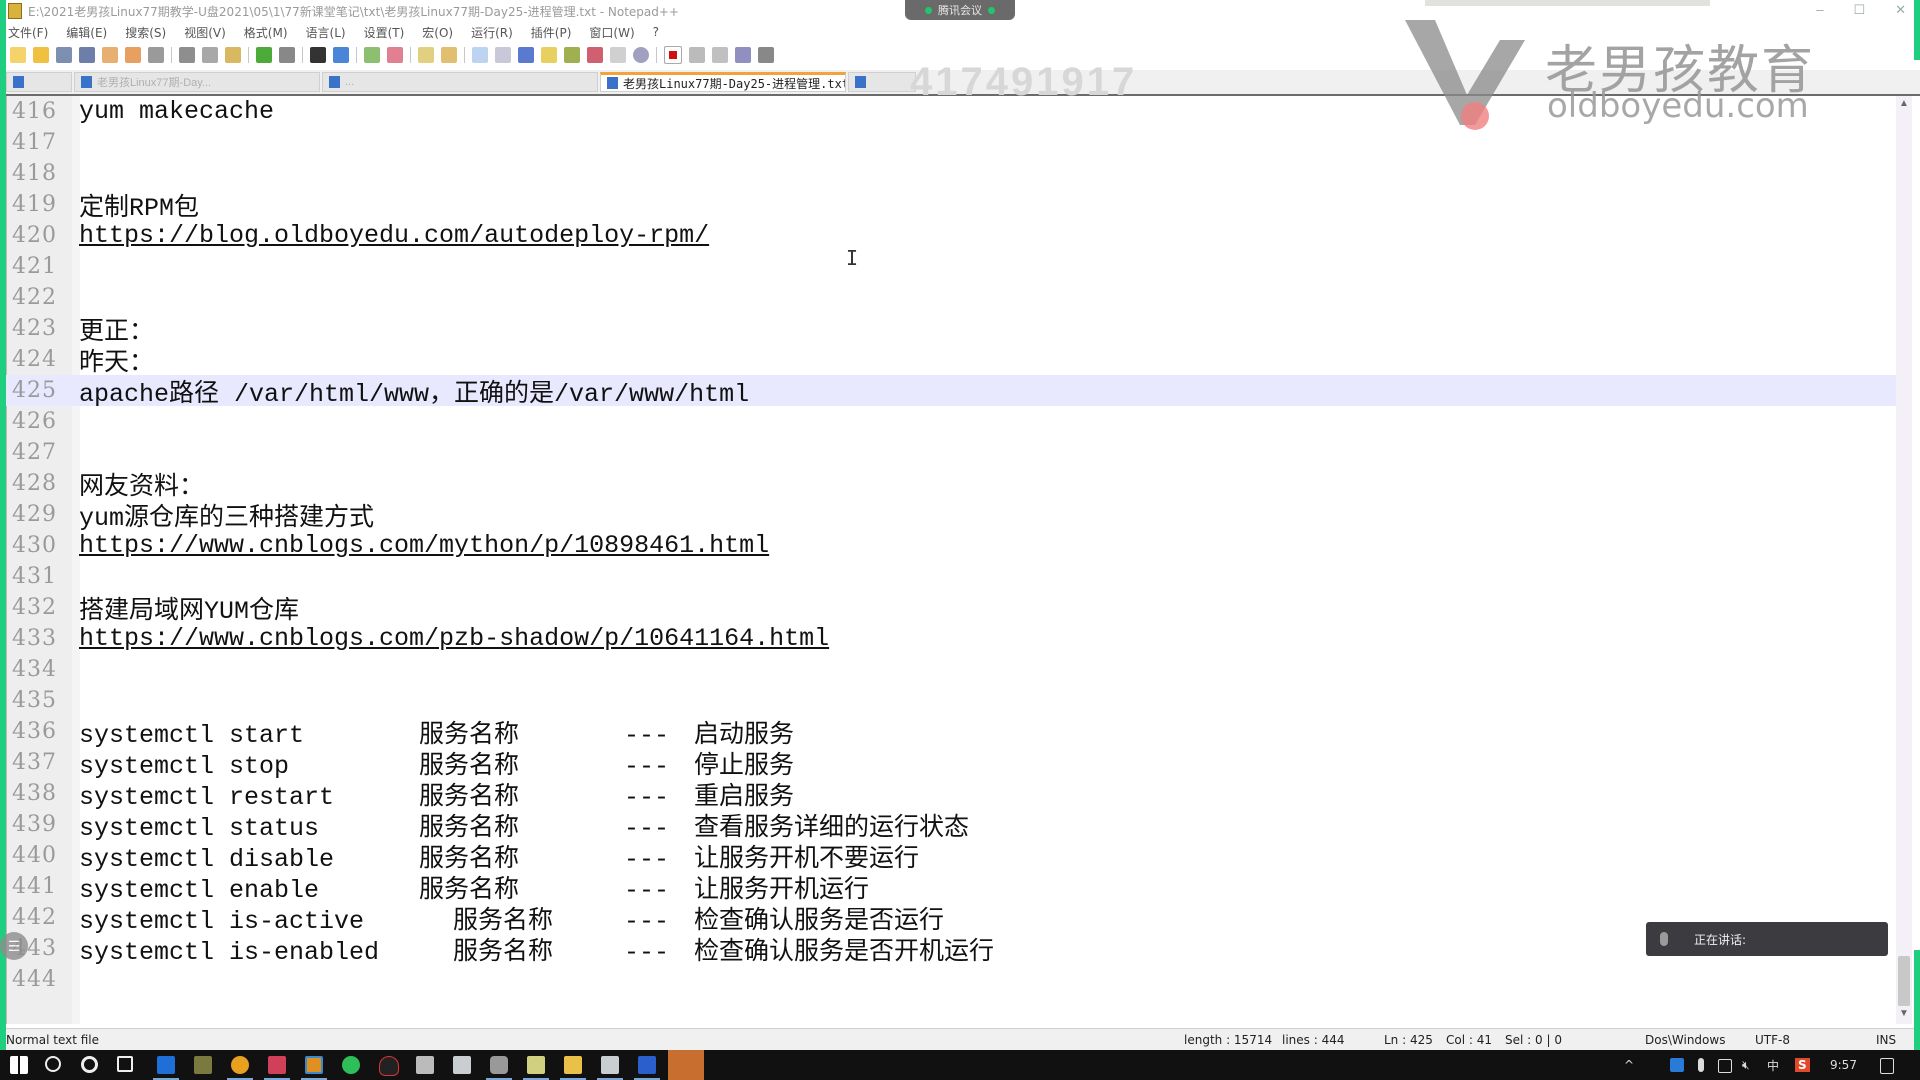  What do you see at coordinates (395, 55) in the screenshot?
I see `zoom-out-icon` at bounding box center [395, 55].